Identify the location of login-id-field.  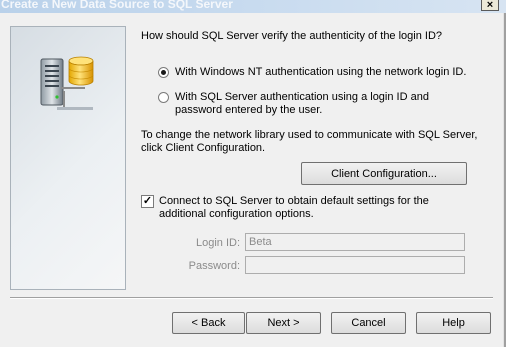
(355, 242).